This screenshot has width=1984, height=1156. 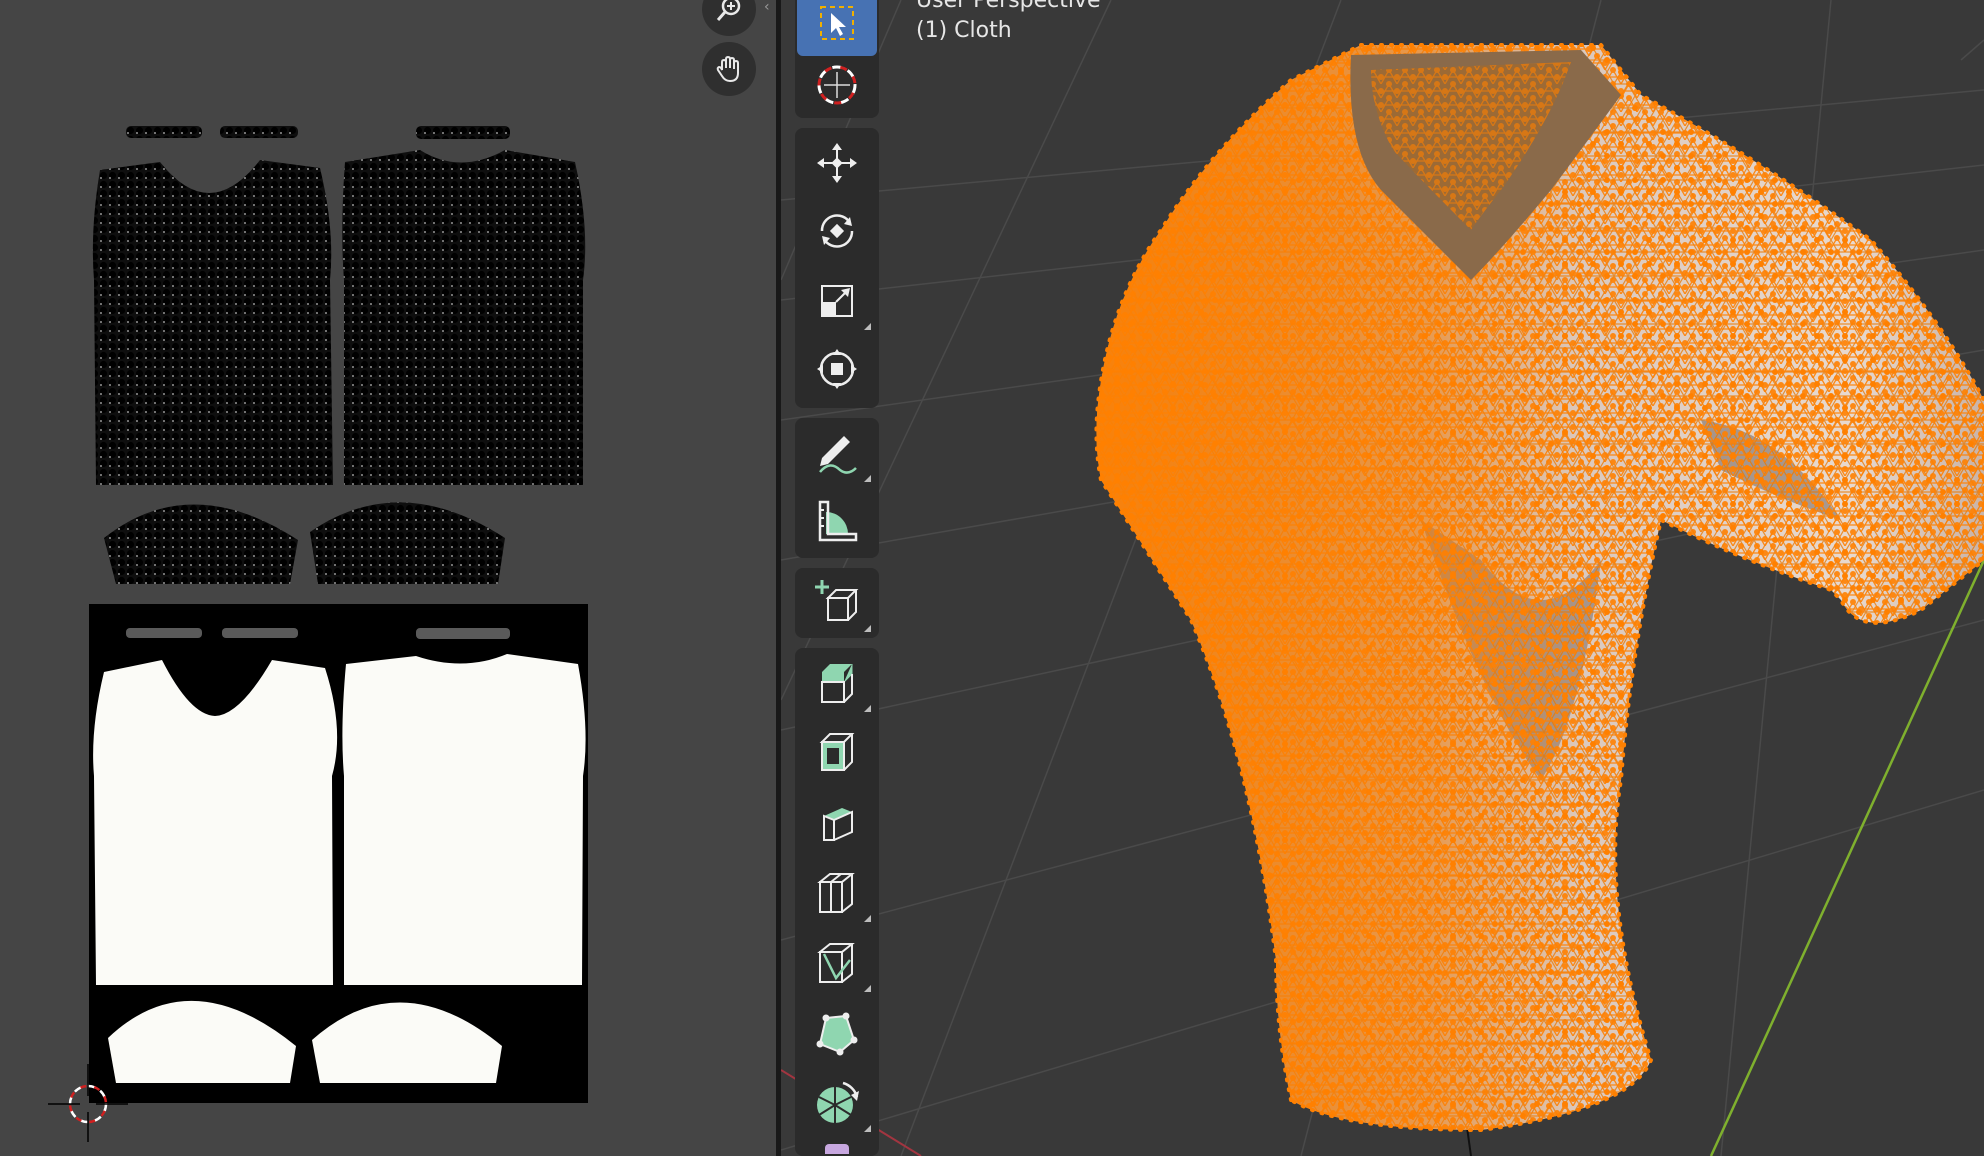 I want to click on pan-button, so click(x=729, y=69).